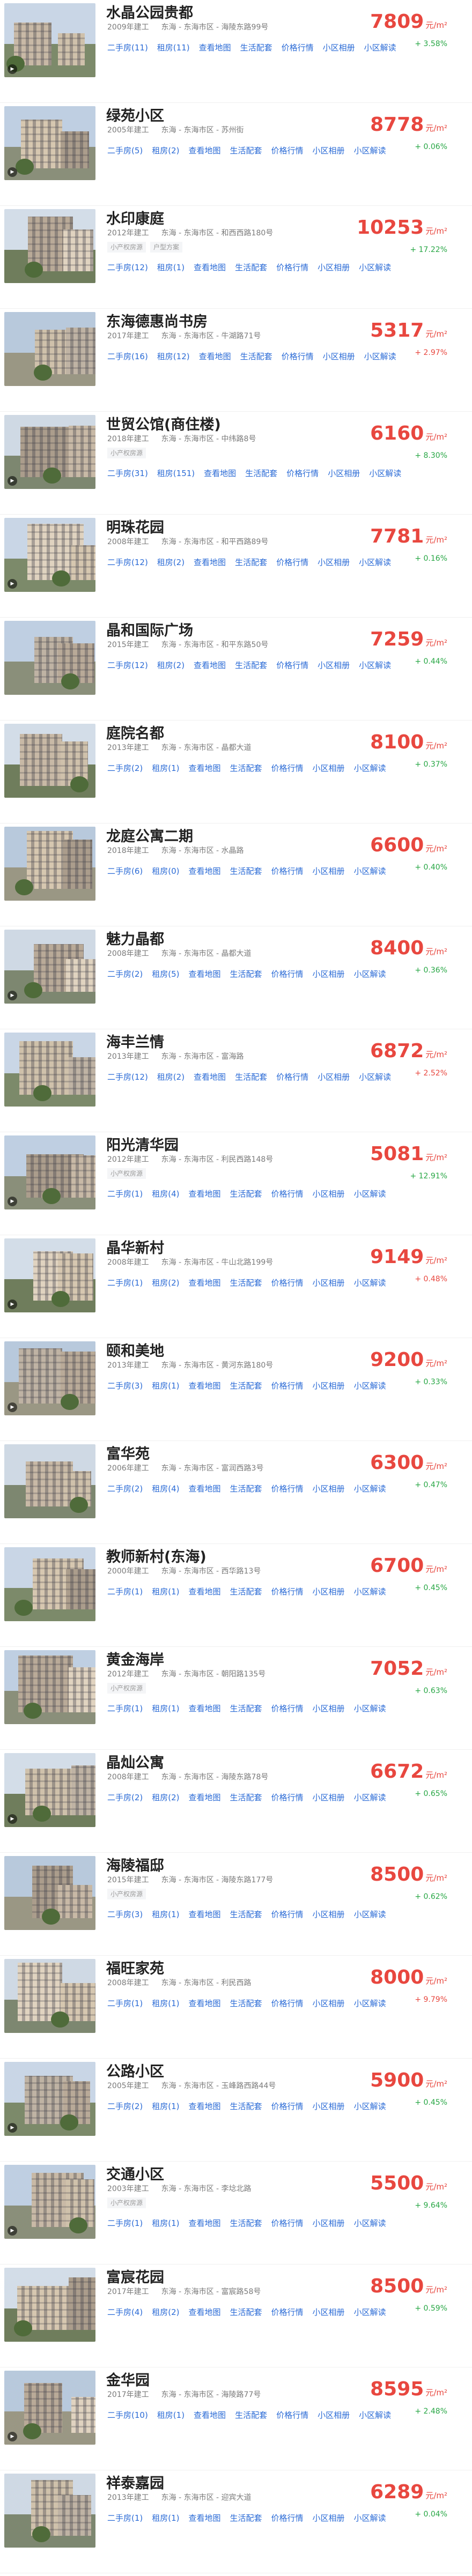  Describe the element at coordinates (165, 1489) in the screenshot. I see `rent-link: 租房(4)` at that location.